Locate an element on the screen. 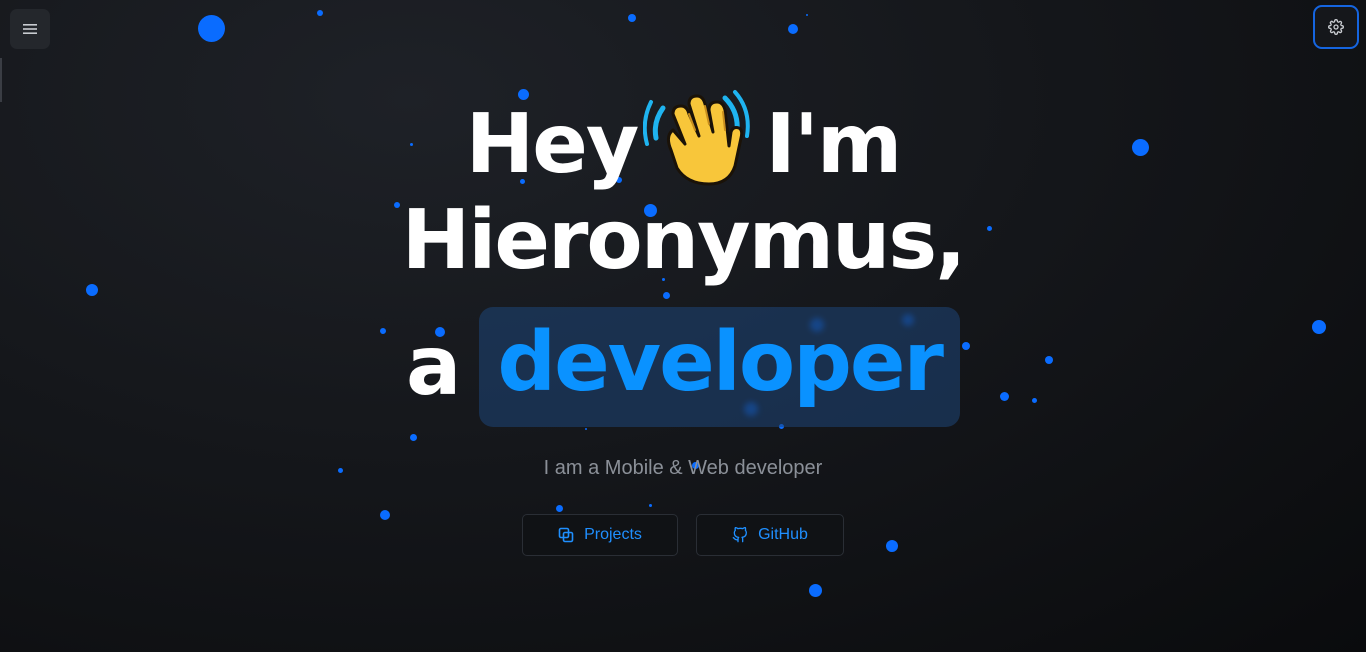 Image resolution: width=1366 pixels, height=652 pixels. role-highlight: developer is located at coordinates (719, 367).